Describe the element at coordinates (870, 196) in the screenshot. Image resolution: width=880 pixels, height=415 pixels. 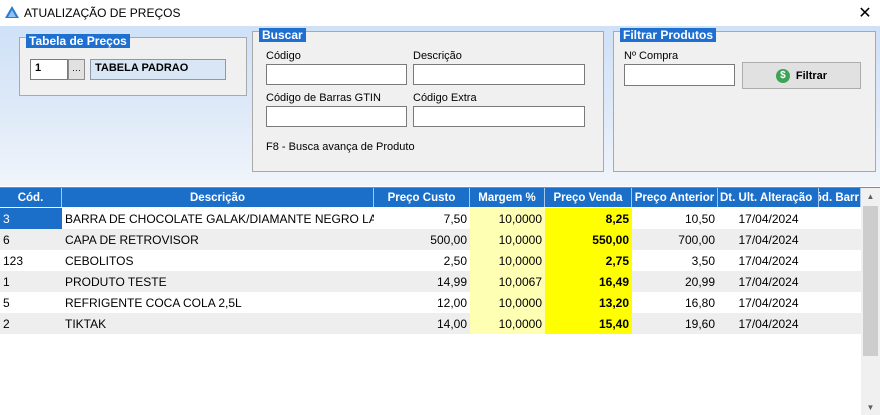
I see `scroll-up-arrow-icon: ▲` at that location.